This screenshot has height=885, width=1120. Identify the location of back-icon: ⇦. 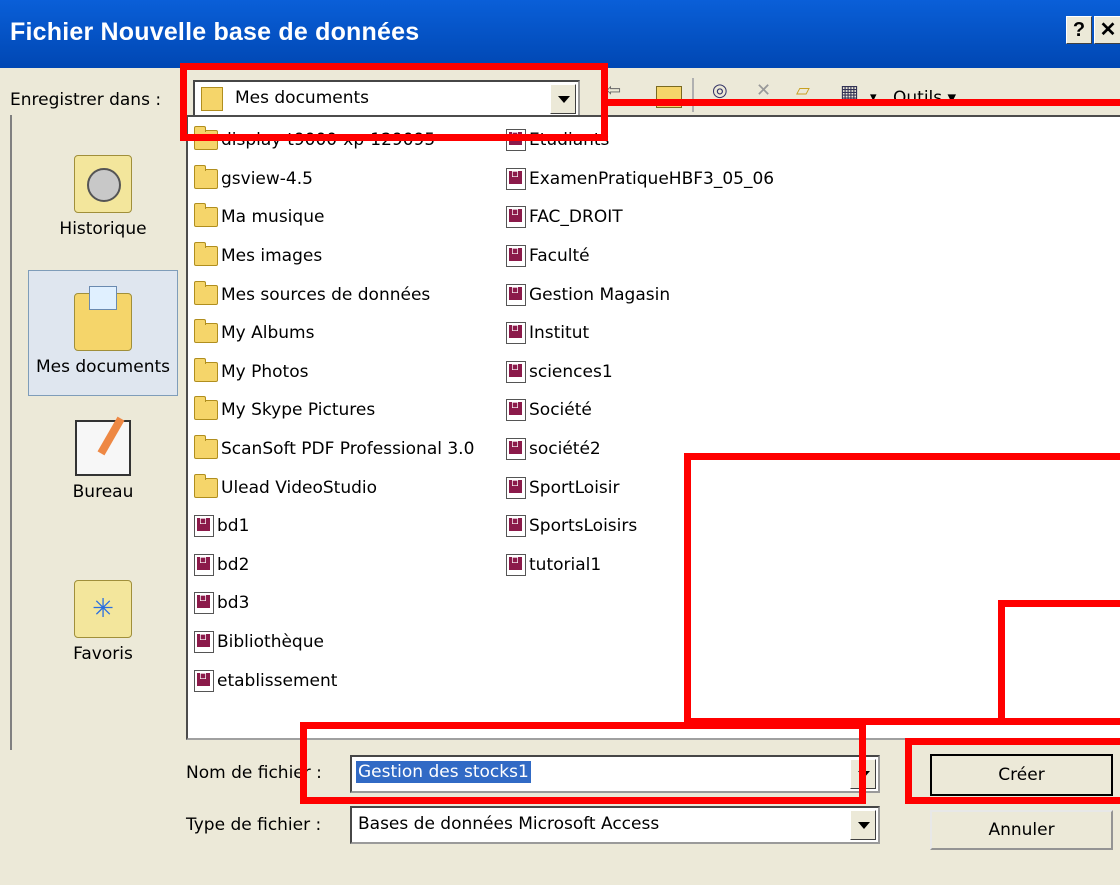
(613, 95).